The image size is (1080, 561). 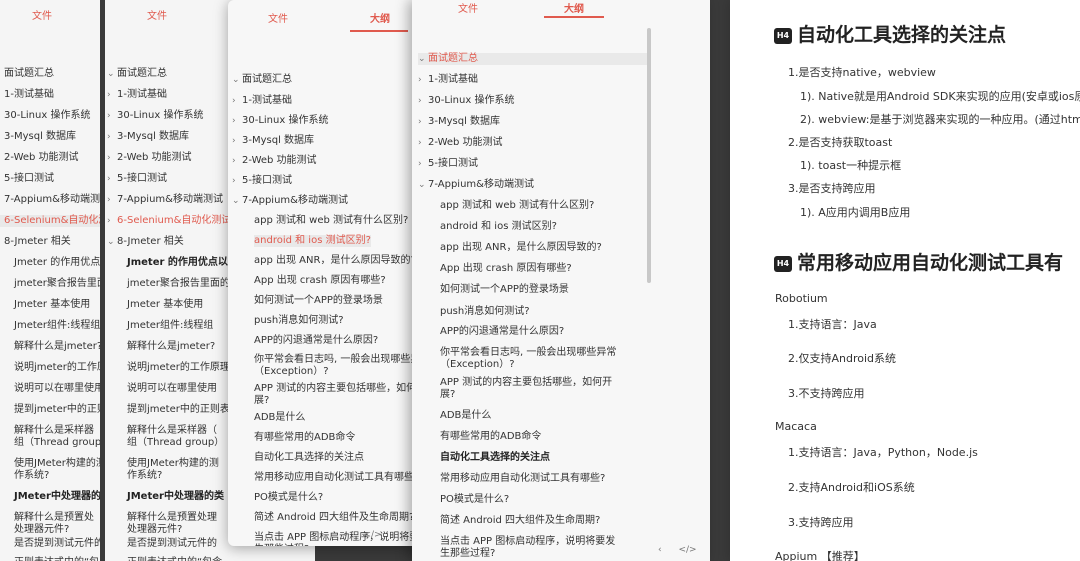 I want to click on outline-item: 提到jmeter中的正则表, so click(x=178, y=410).